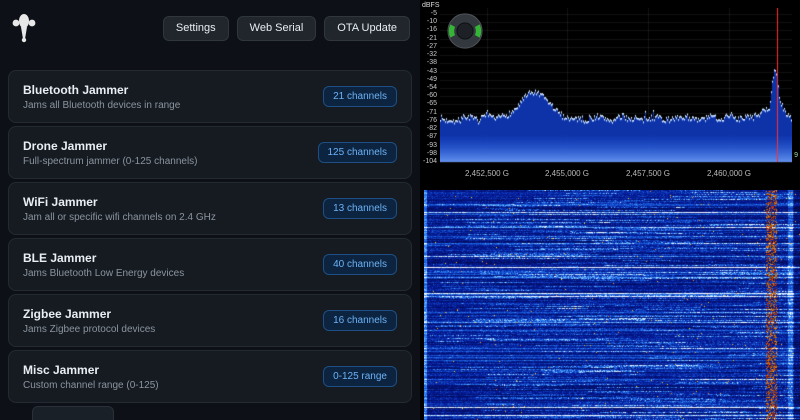 This screenshot has width=800, height=420. What do you see at coordinates (431, 22) in the screenshot?
I see `y-axis-tick: -10` at bounding box center [431, 22].